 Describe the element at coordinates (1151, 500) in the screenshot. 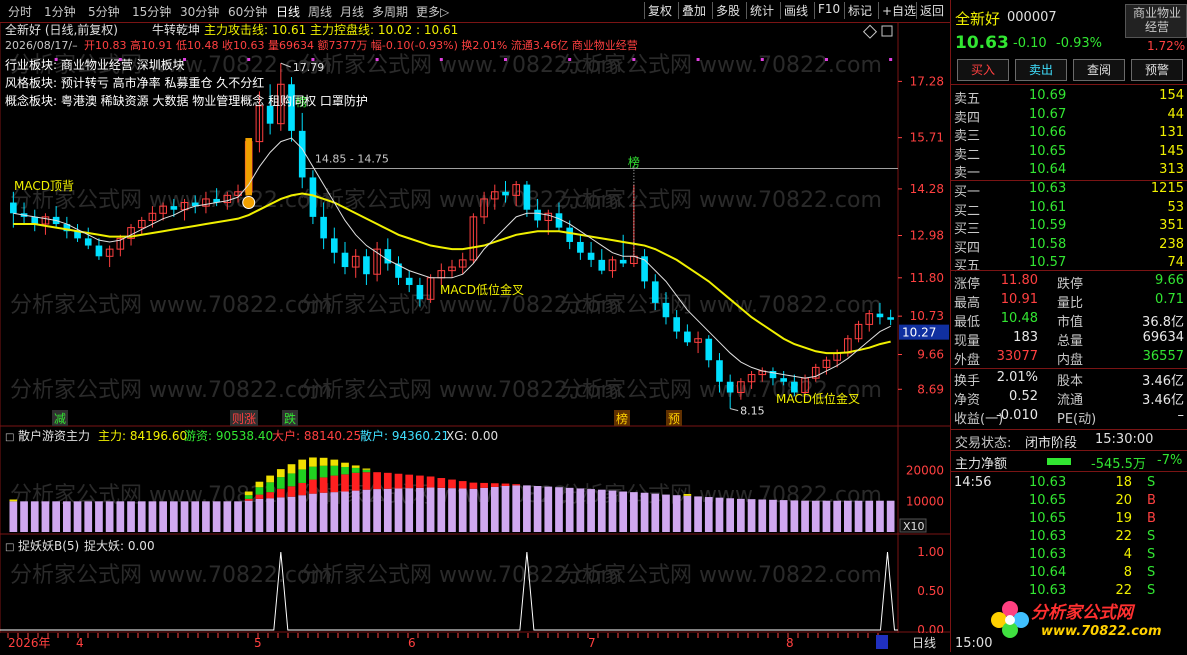

I see `tick-side: B` at that location.